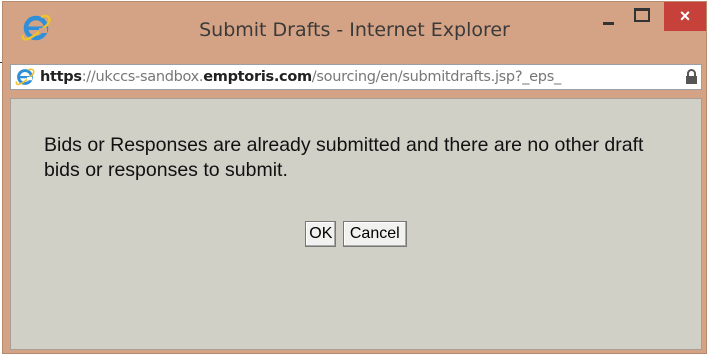 The width and height of the screenshot is (707, 354). I want to click on maximize-button, so click(642, 17).